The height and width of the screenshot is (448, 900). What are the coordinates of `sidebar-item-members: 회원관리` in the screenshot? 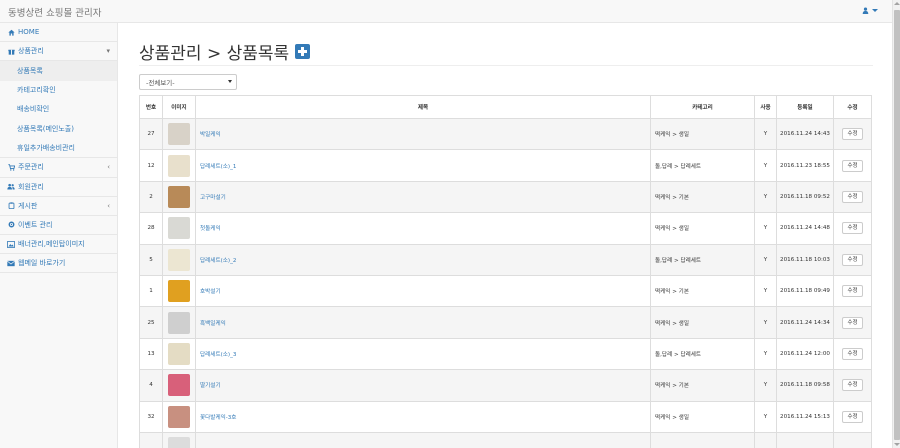 It's located at (58, 187).